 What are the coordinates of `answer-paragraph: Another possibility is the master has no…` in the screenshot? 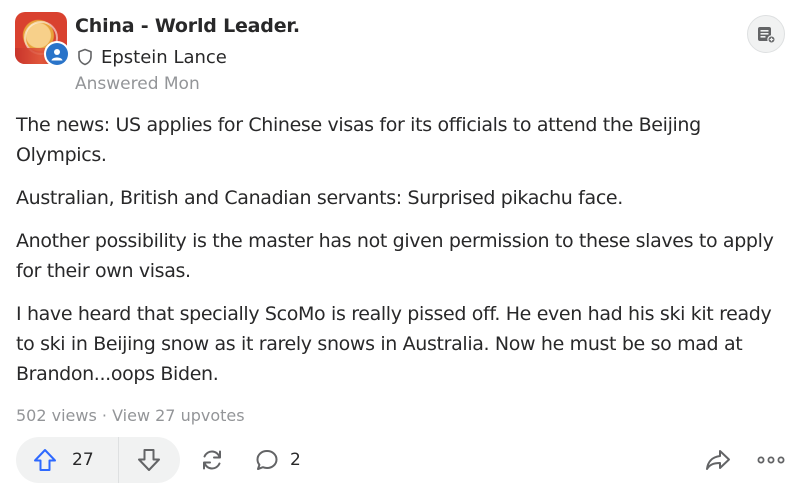 It's located at (395, 256).